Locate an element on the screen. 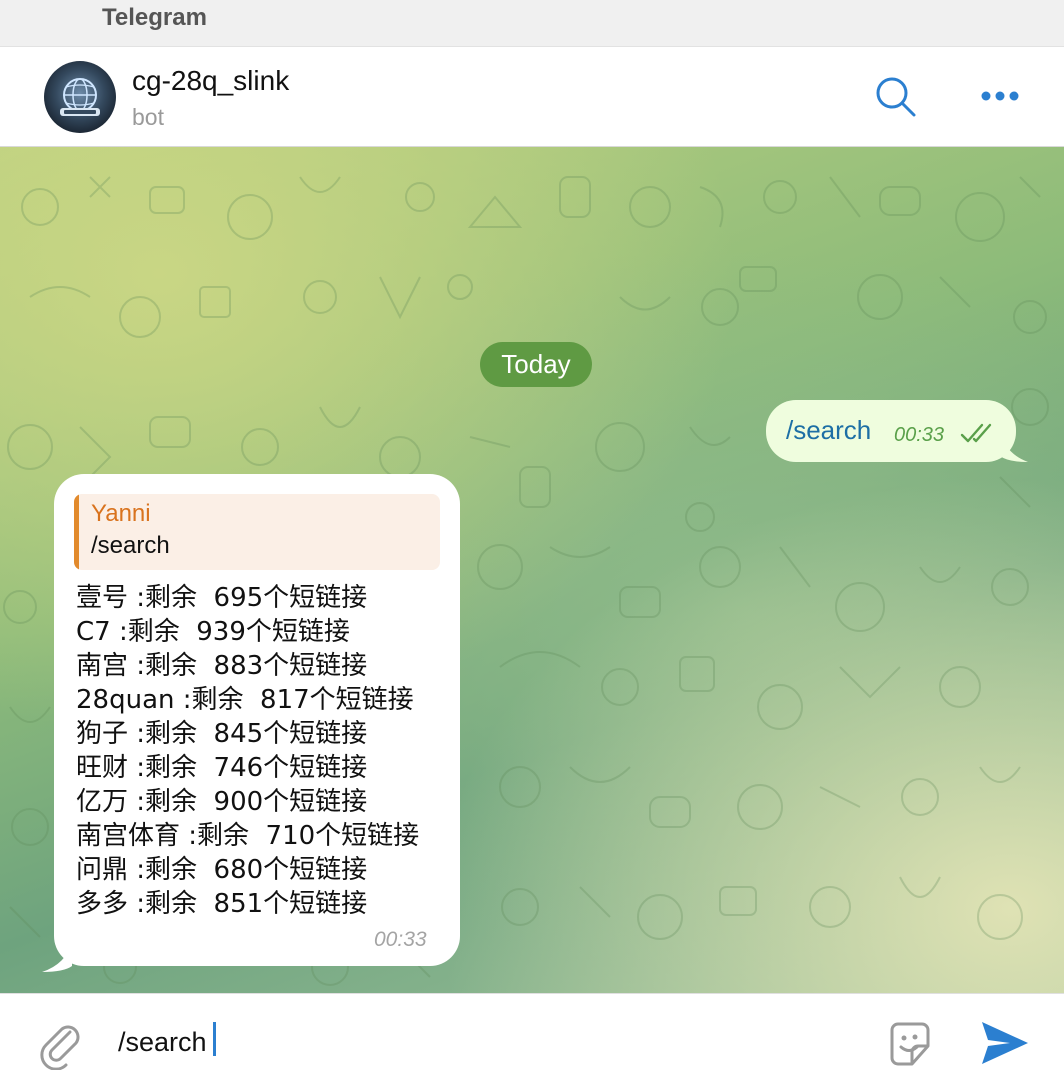 The height and width of the screenshot is (1085, 1064). message-line: 问鼎 :剩余 680个短链接 is located at coordinates (222, 870).